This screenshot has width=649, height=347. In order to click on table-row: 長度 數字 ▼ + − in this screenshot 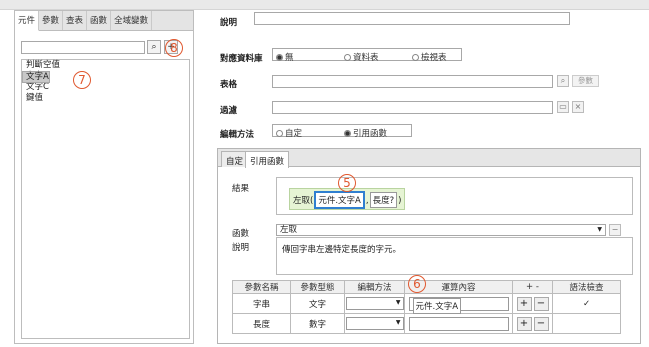, I will do `click(426, 323)`.